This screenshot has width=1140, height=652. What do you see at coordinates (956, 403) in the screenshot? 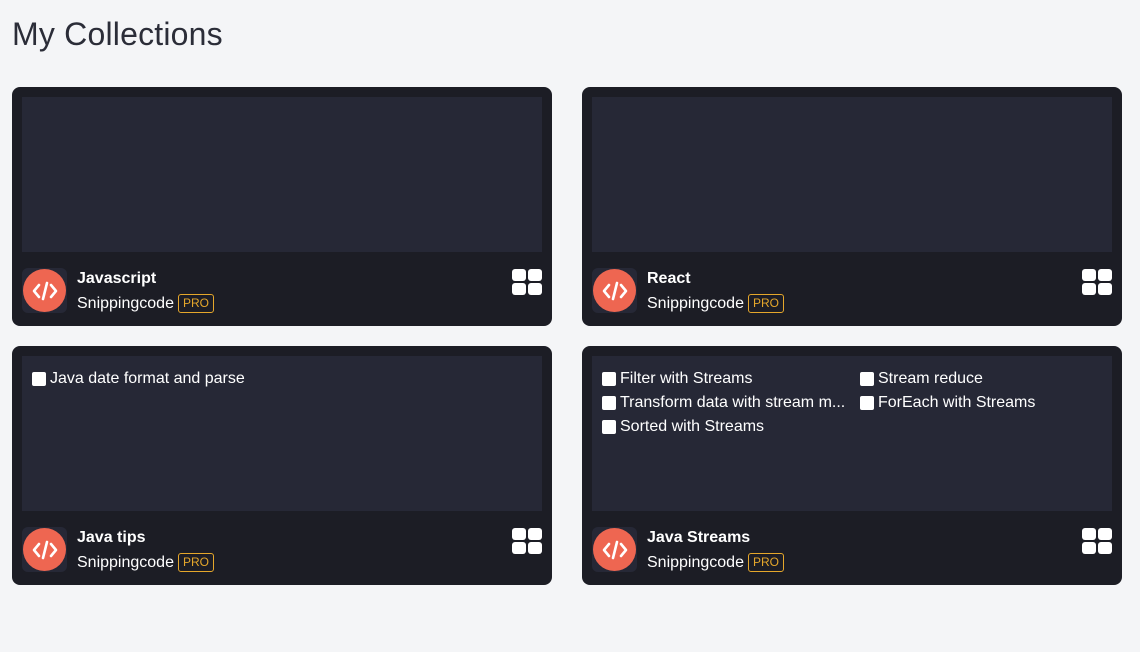
I see `snippet-label: ForEach with Streams` at bounding box center [956, 403].